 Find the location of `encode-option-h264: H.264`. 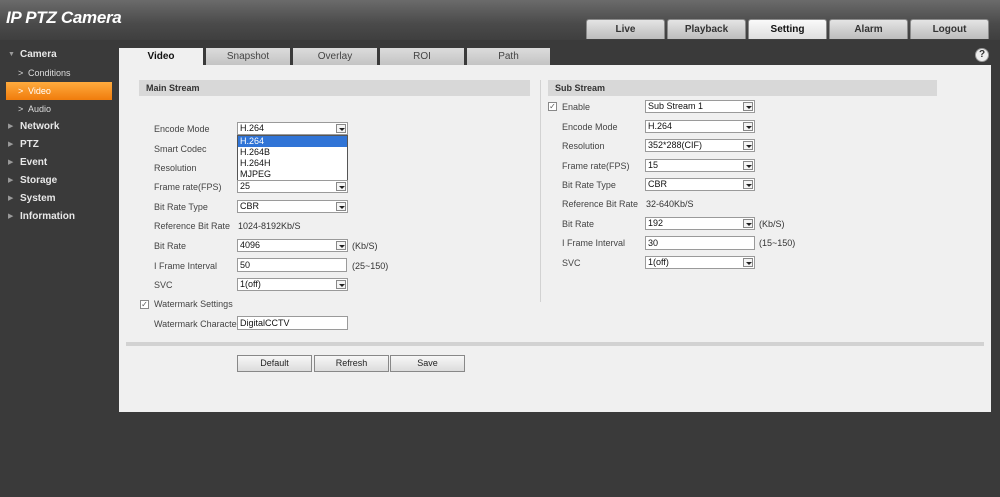

encode-option-h264: H.264 is located at coordinates (292, 141).